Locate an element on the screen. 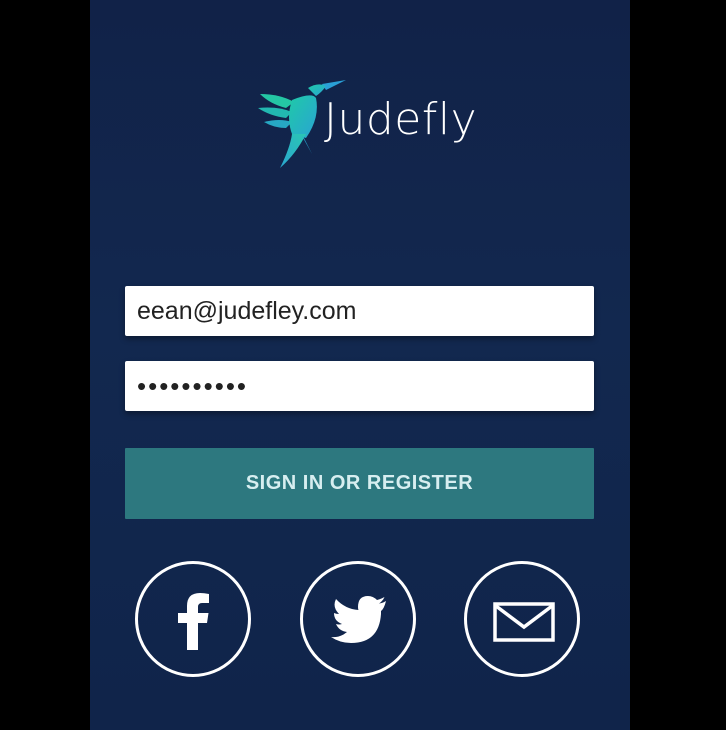  password-input is located at coordinates (359, 386).